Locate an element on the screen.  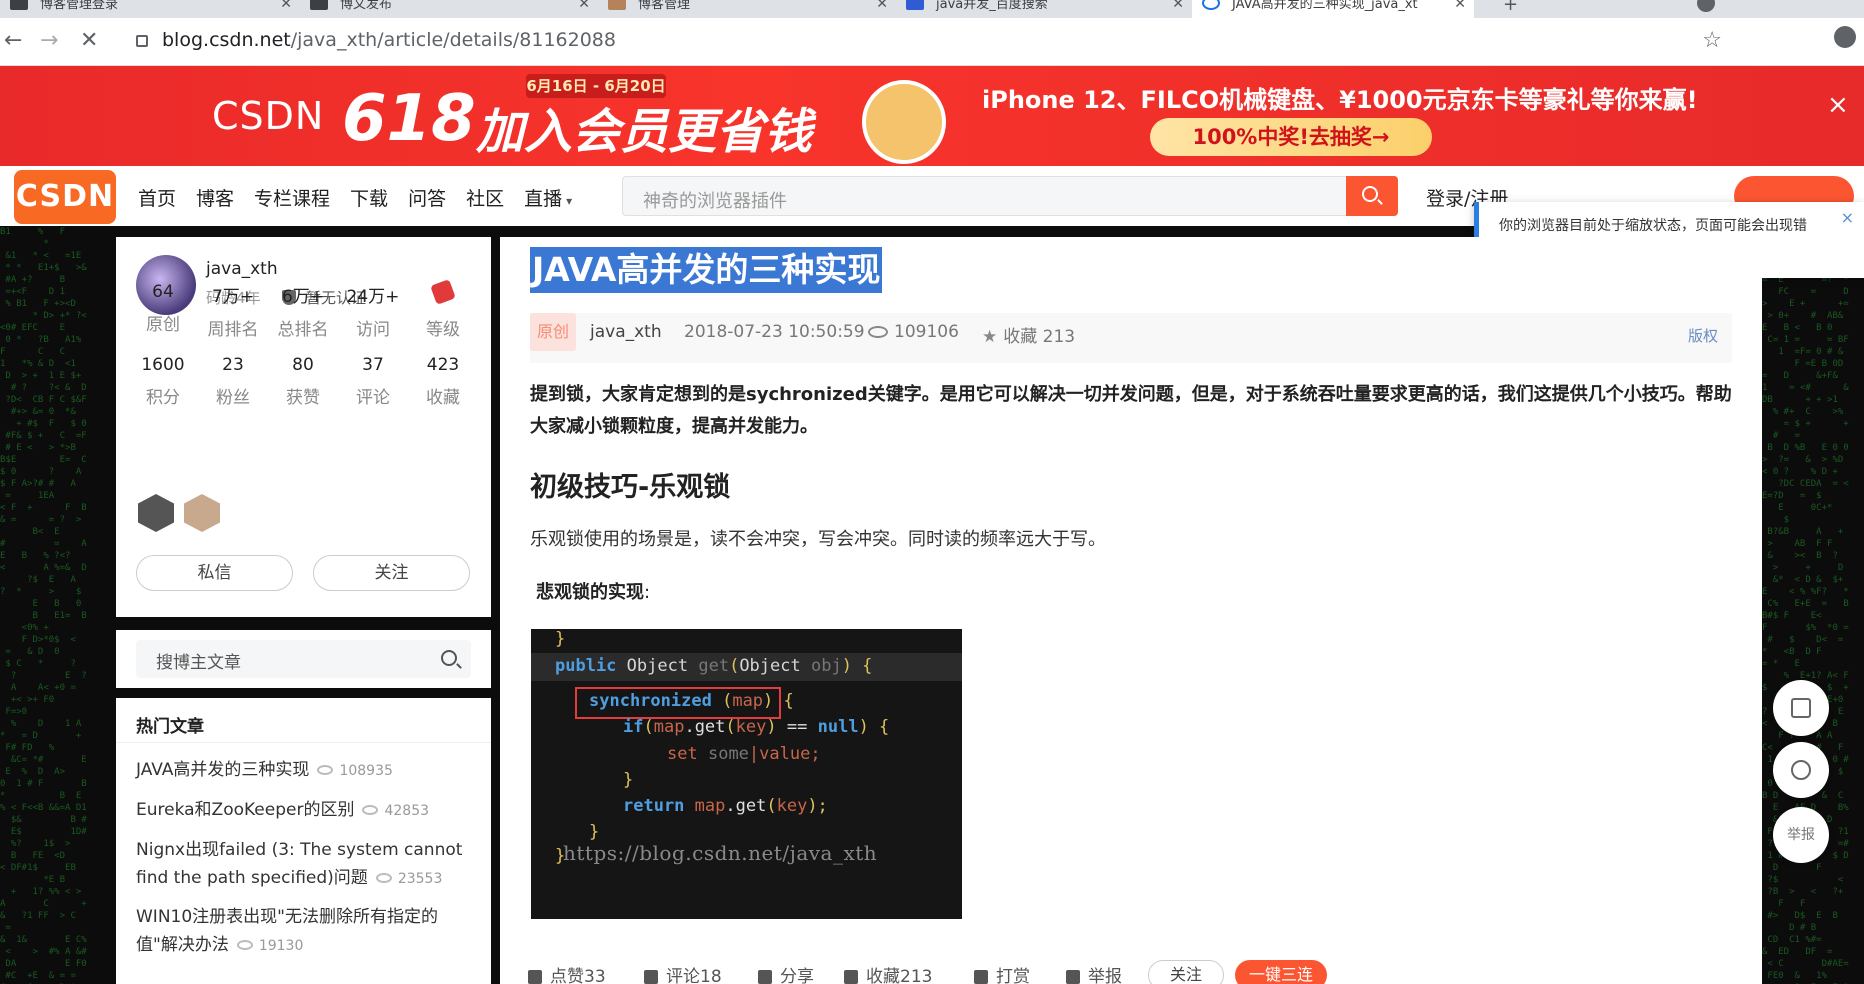
browser-tab: java并发_百度搜索 ✕ is located at coordinates (1044, 9).